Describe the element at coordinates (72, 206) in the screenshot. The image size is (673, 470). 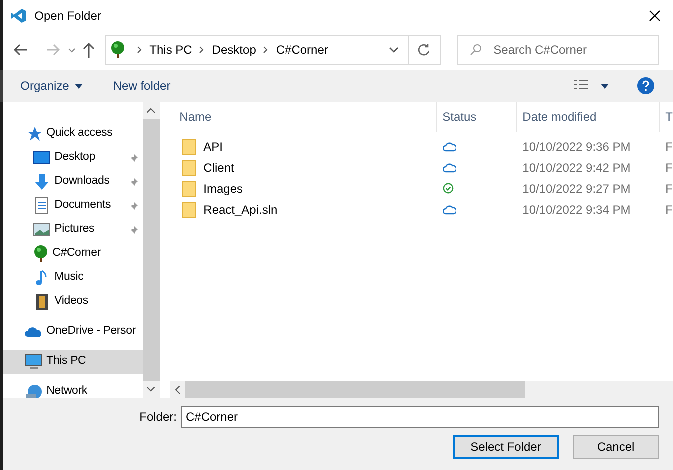
I see `nav-item: Documents` at that location.